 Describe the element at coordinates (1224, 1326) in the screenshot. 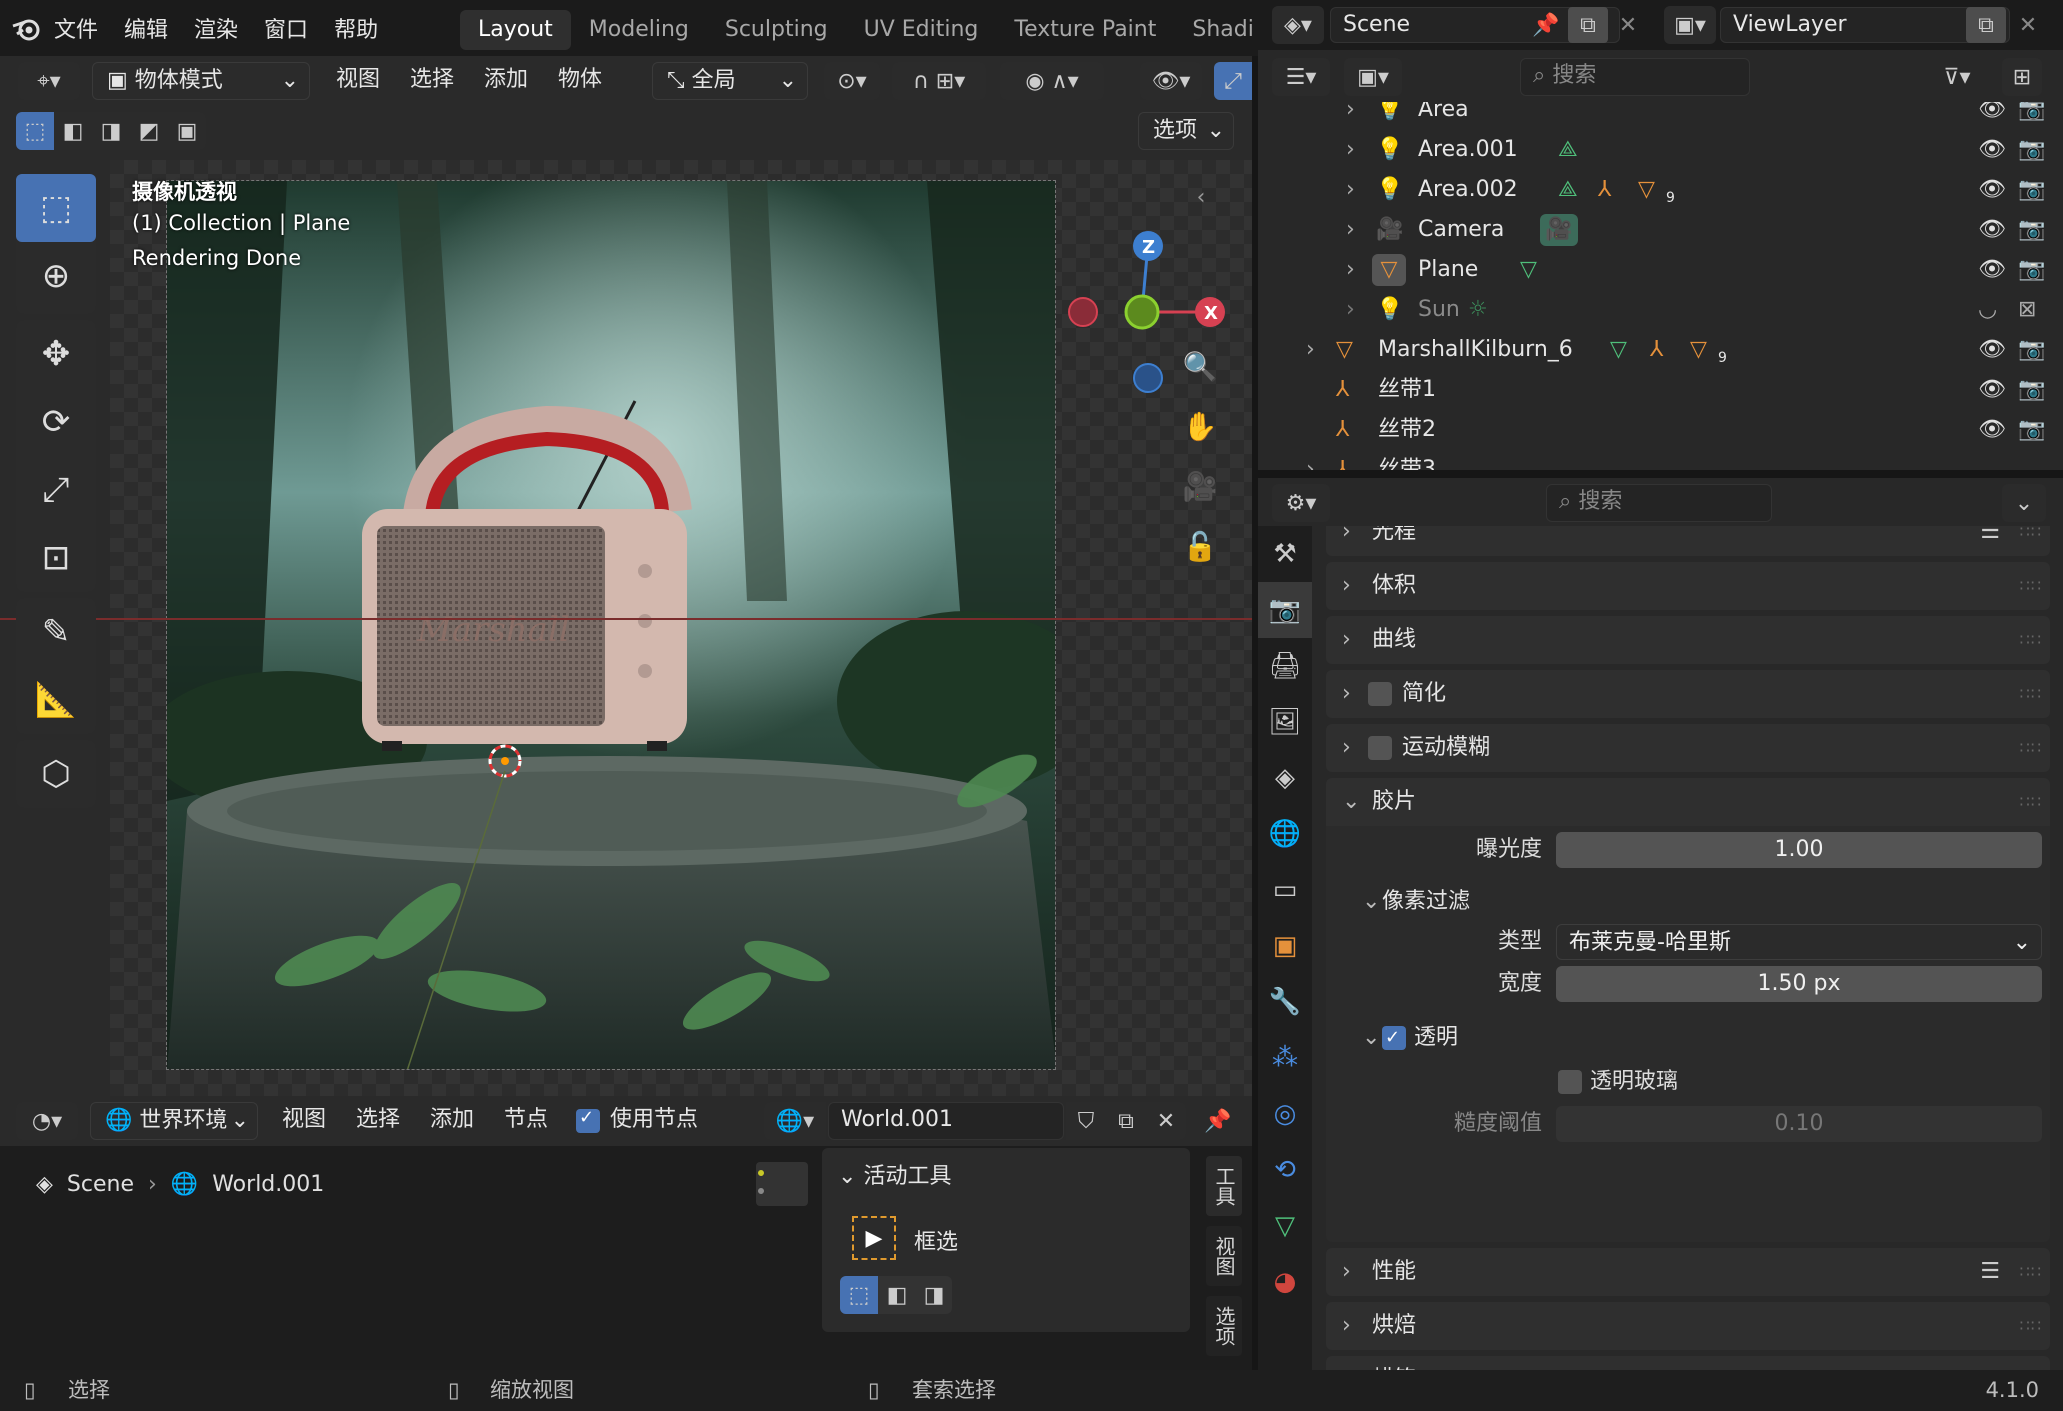

I see `sidebar-tab-options: 选项` at that location.